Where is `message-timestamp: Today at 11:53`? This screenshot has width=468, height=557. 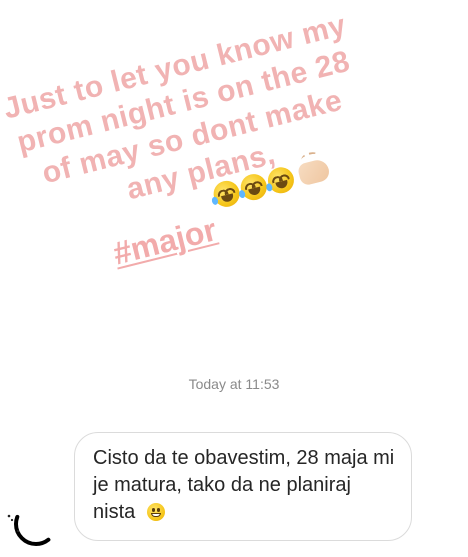
message-timestamp: Today at 11:53 is located at coordinates (234, 384).